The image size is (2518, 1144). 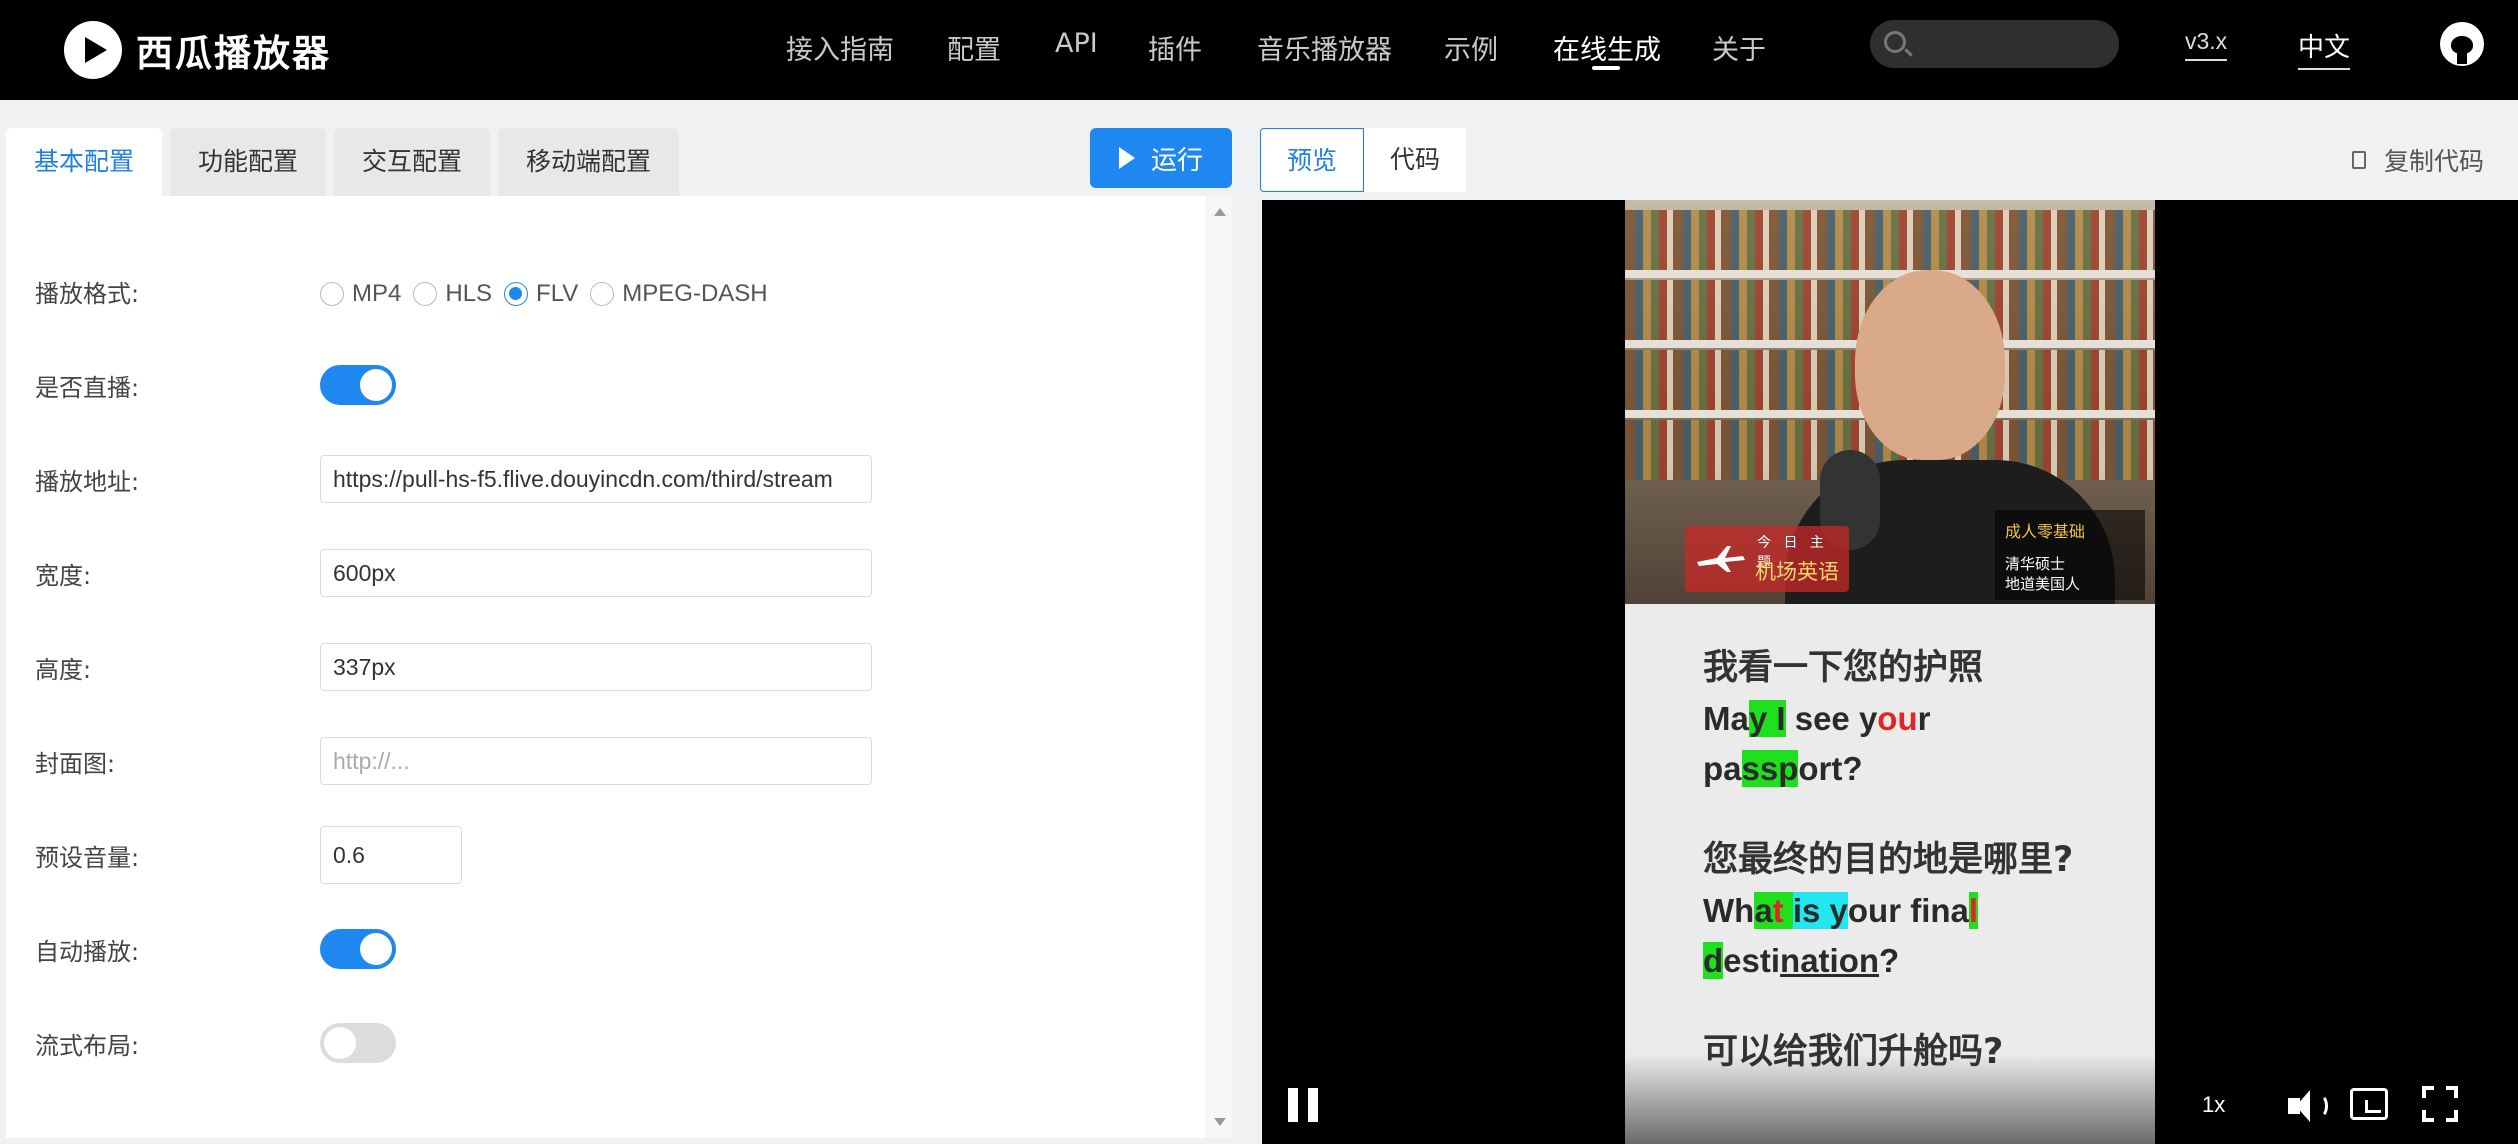 What do you see at coordinates (1312, 160) in the screenshot?
I see `tab-preview: 预览` at bounding box center [1312, 160].